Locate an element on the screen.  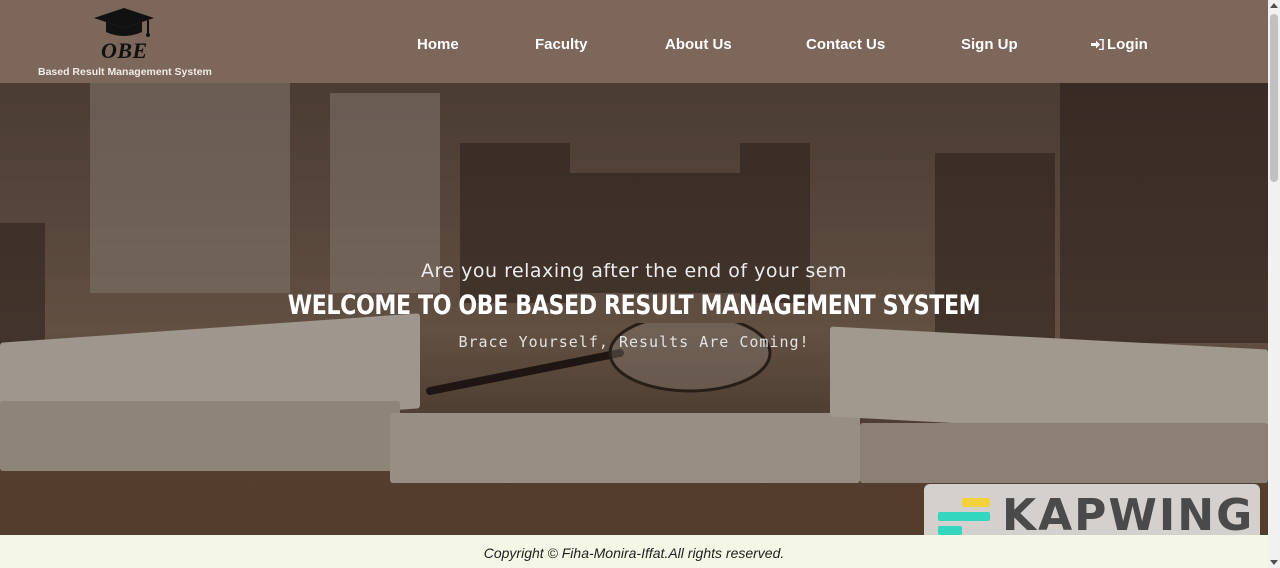
scrollbar-thumb is located at coordinates (1274, 98).